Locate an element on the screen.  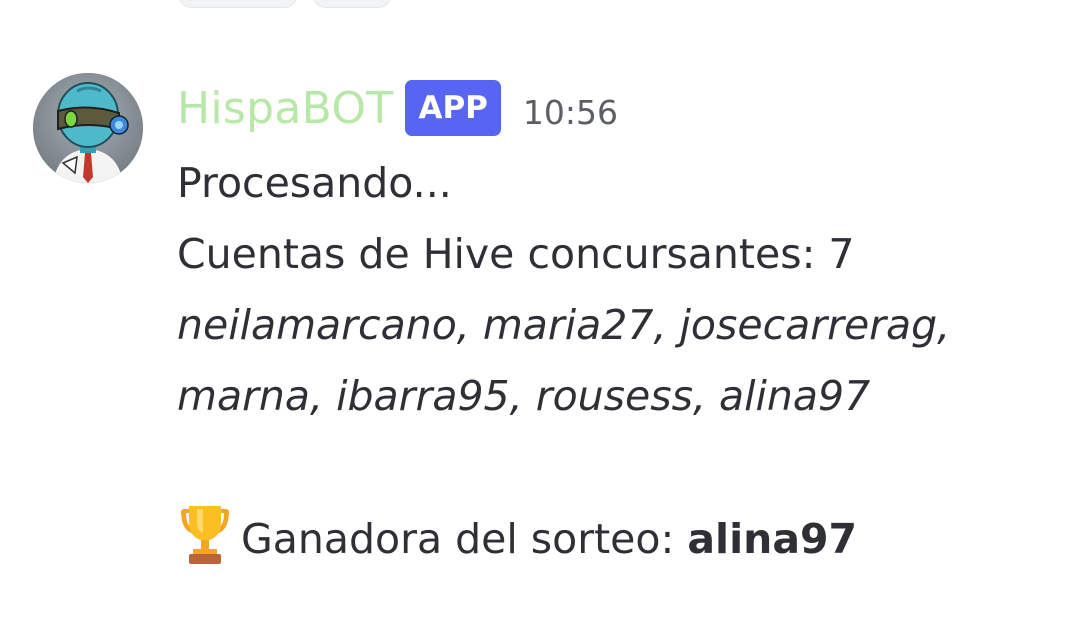
robot-avatar-icon is located at coordinates (88, 128).